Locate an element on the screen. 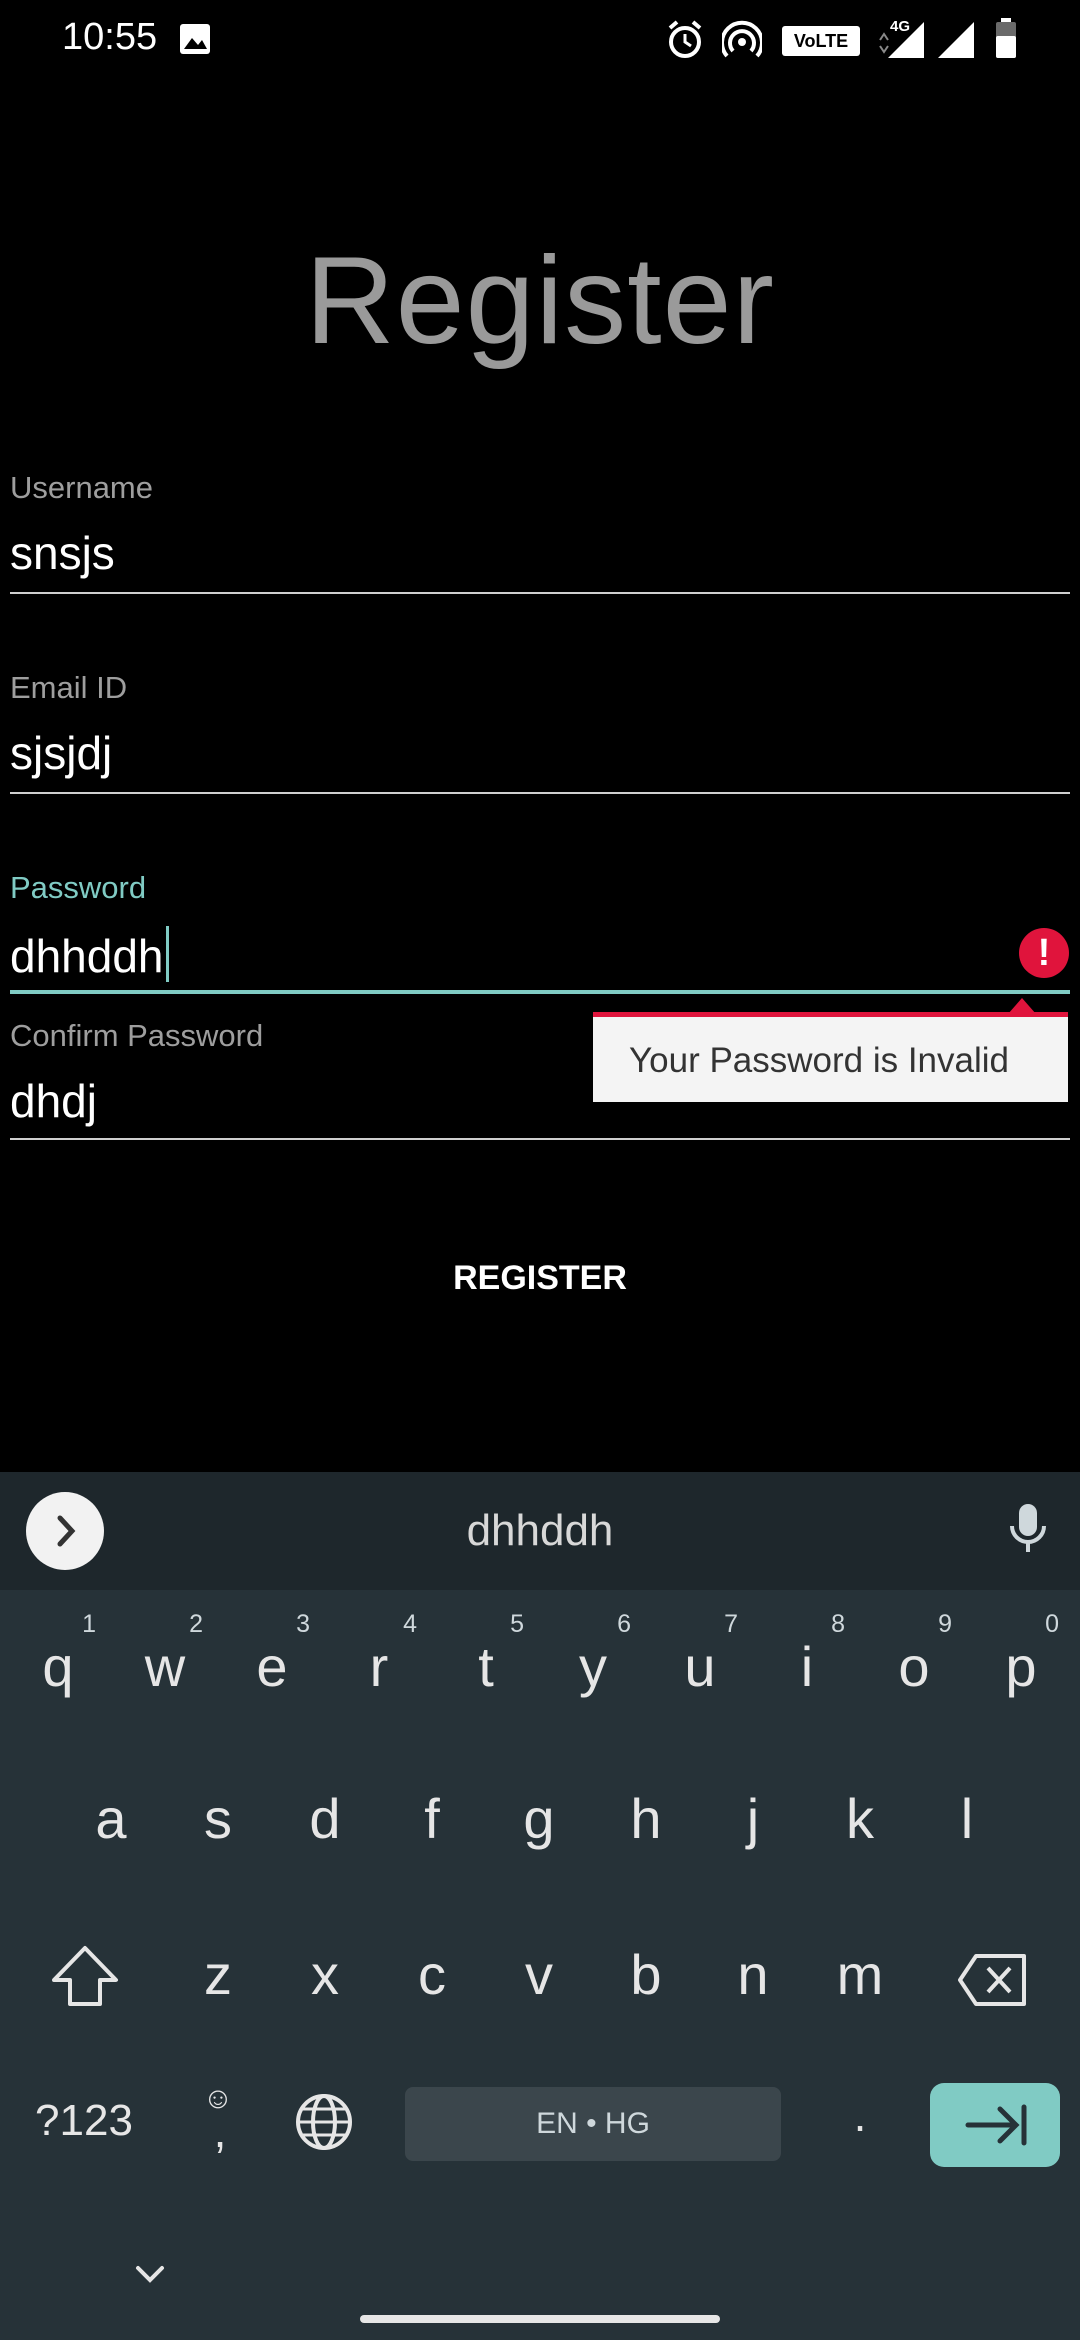 This screenshot has height=2340, width=1080. username-field: Username snsjs is located at coordinates (540, 529).